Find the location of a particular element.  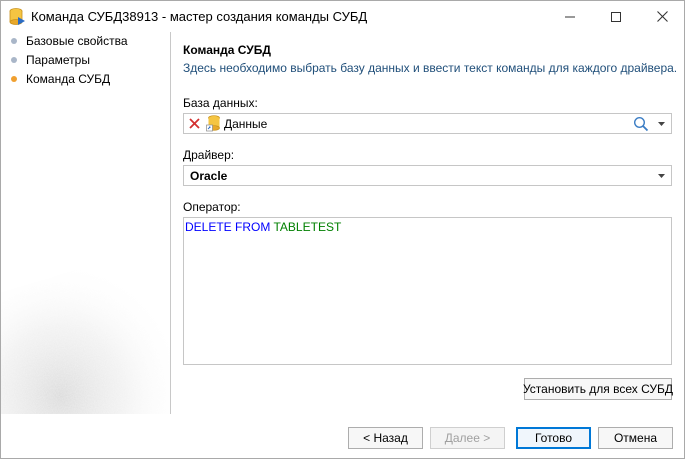

minimize-icon is located at coordinates (570, 16).